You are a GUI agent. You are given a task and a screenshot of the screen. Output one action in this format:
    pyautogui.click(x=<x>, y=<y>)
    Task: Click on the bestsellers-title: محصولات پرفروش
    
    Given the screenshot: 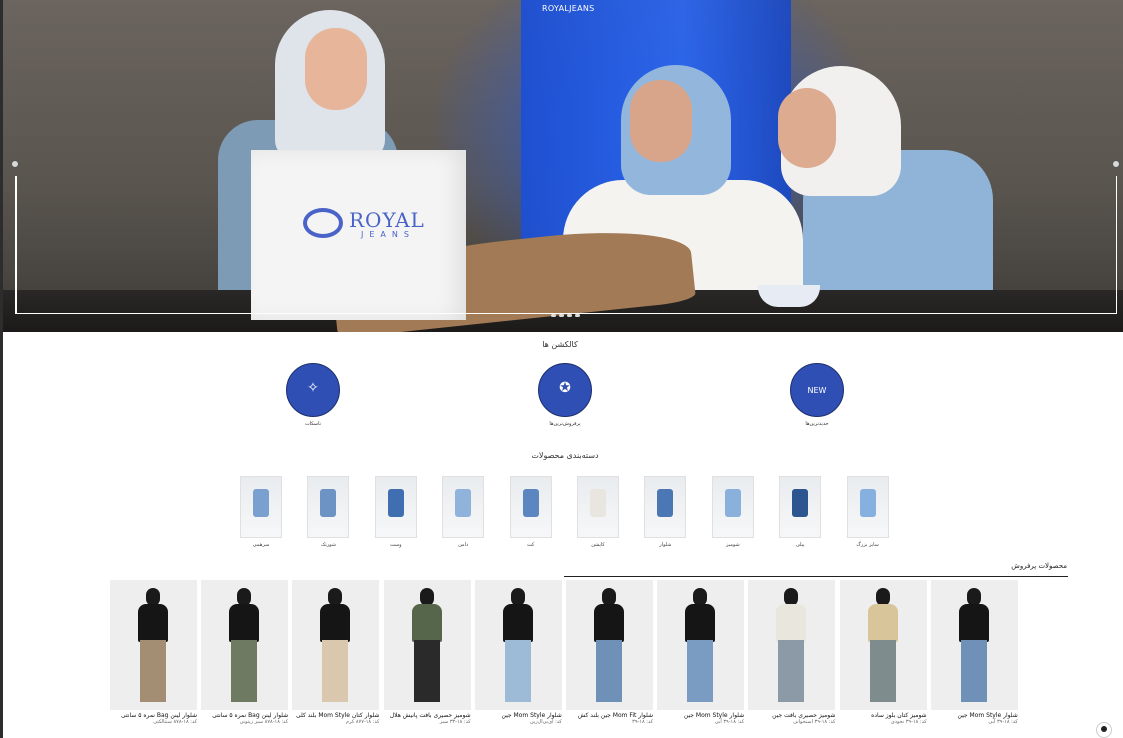 What is the action you would take?
    pyautogui.click(x=1039, y=566)
    